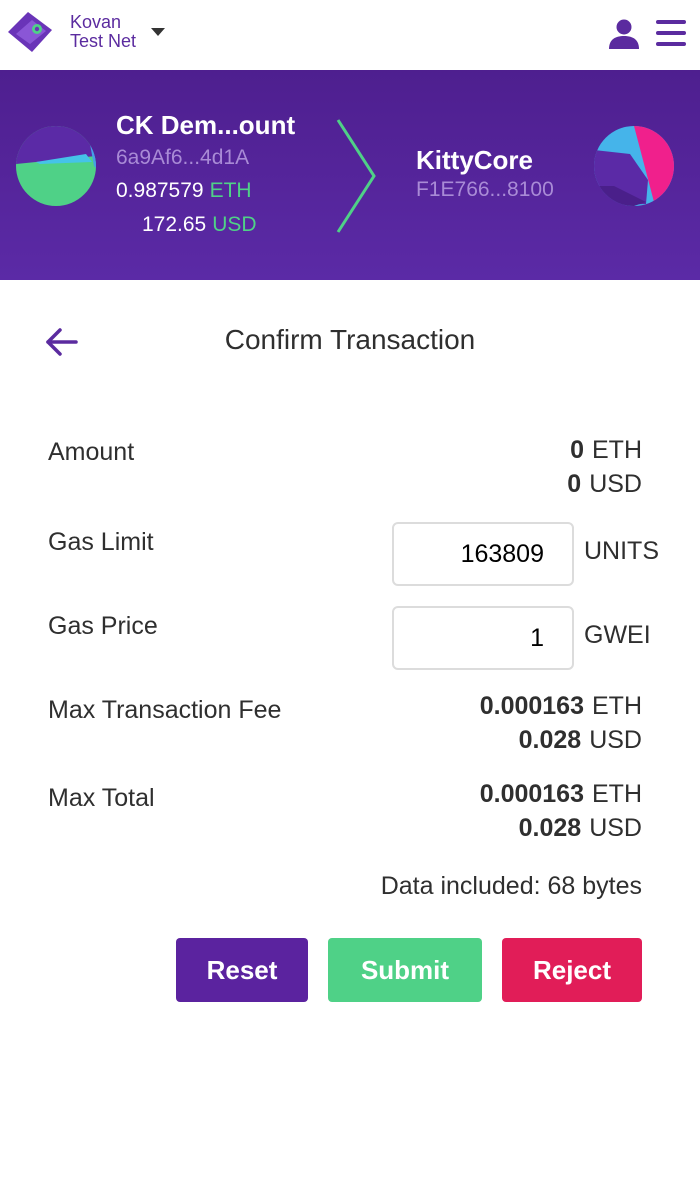  Describe the element at coordinates (485, 189) in the screenshot. I see `to-contract-address: F1E766...8100` at that location.